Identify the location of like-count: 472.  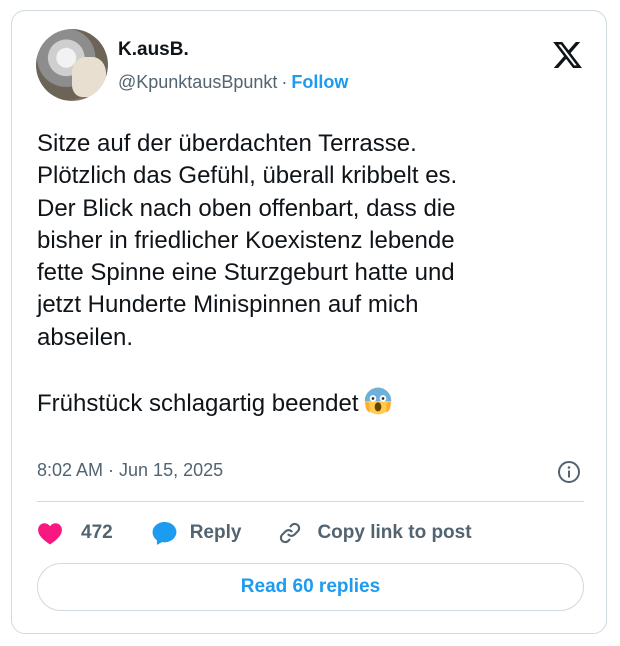
(97, 532).